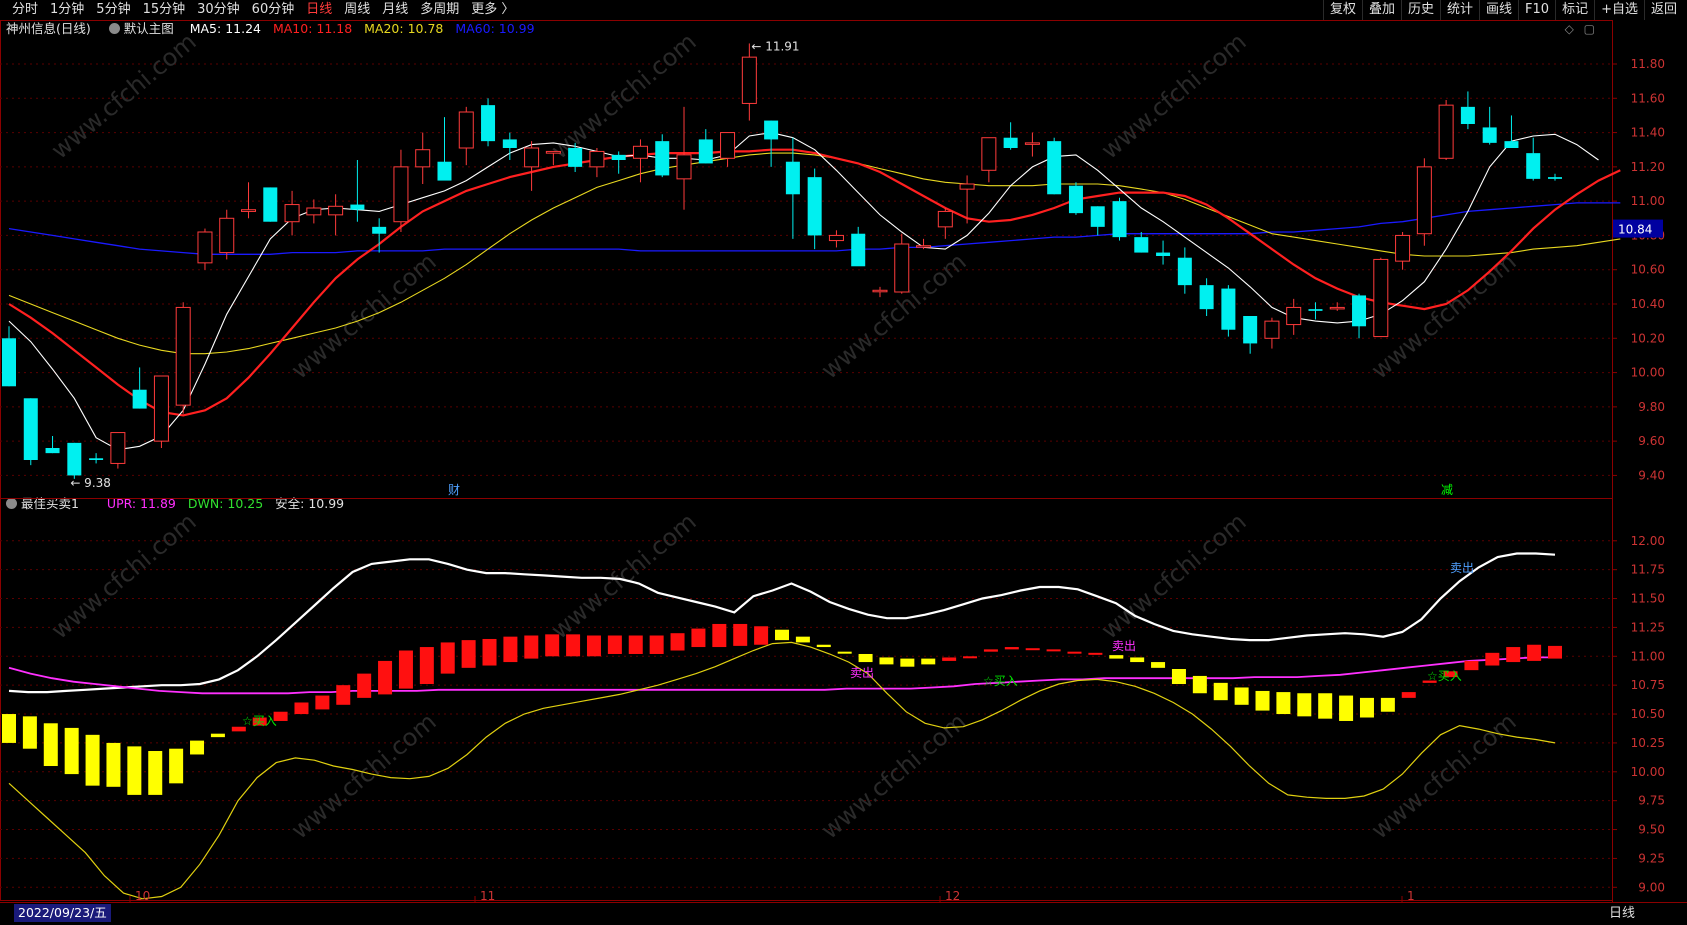 The image size is (1687, 925). What do you see at coordinates (1648, 373) in the screenshot?
I see `main-axis-label: 10.00` at bounding box center [1648, 373].